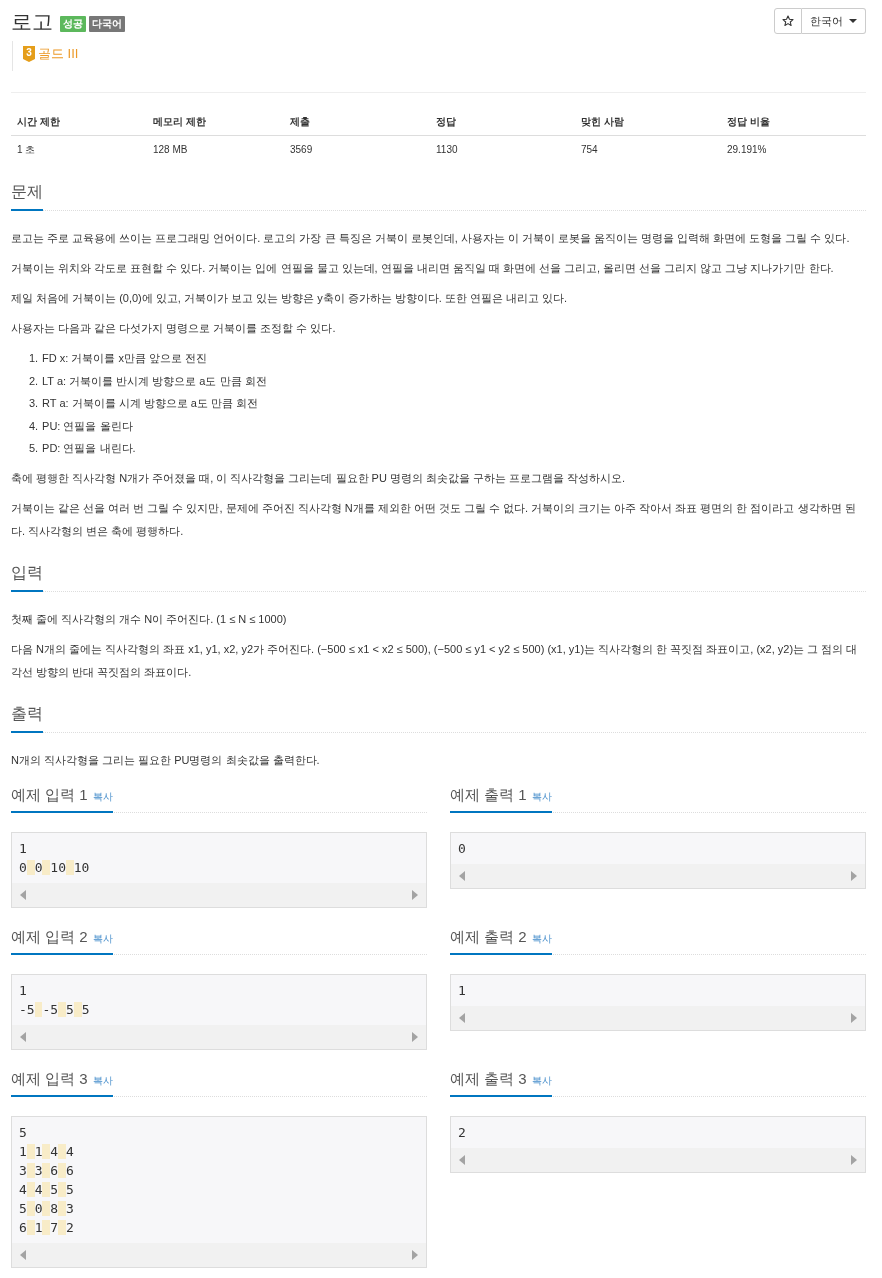 This screenshot has height=1278, width=882. Describe the element at coordinates (793, 123) in the screenshot. I see `column-header: 정답 비율` at that location.